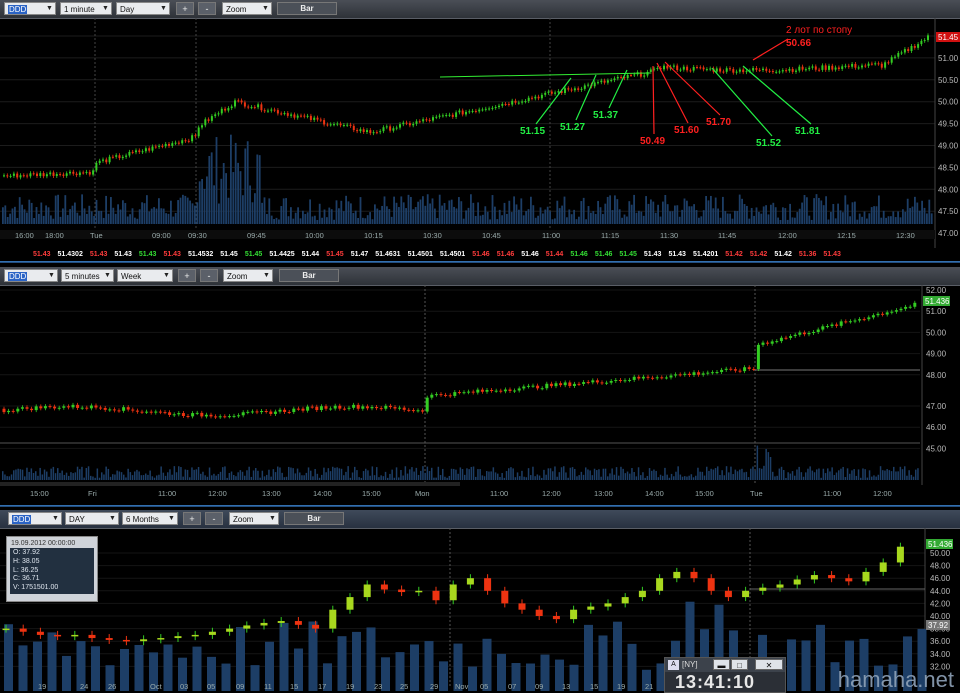 This screenshot has width=960, height=693. I want to click on bar-style-button-3: Bar, so click(314, 518).